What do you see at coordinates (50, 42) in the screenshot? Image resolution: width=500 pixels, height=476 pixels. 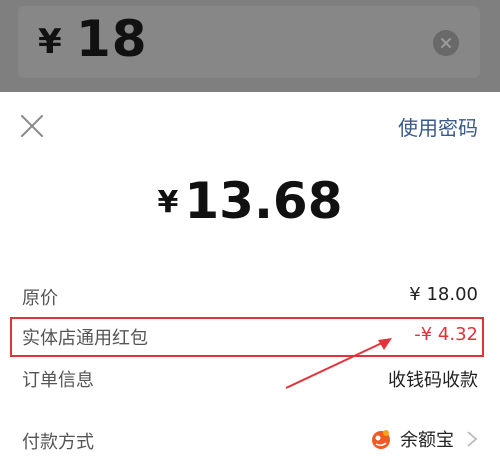 I see `input-currency-symbol: ¥` at bounding box center [50, 42].